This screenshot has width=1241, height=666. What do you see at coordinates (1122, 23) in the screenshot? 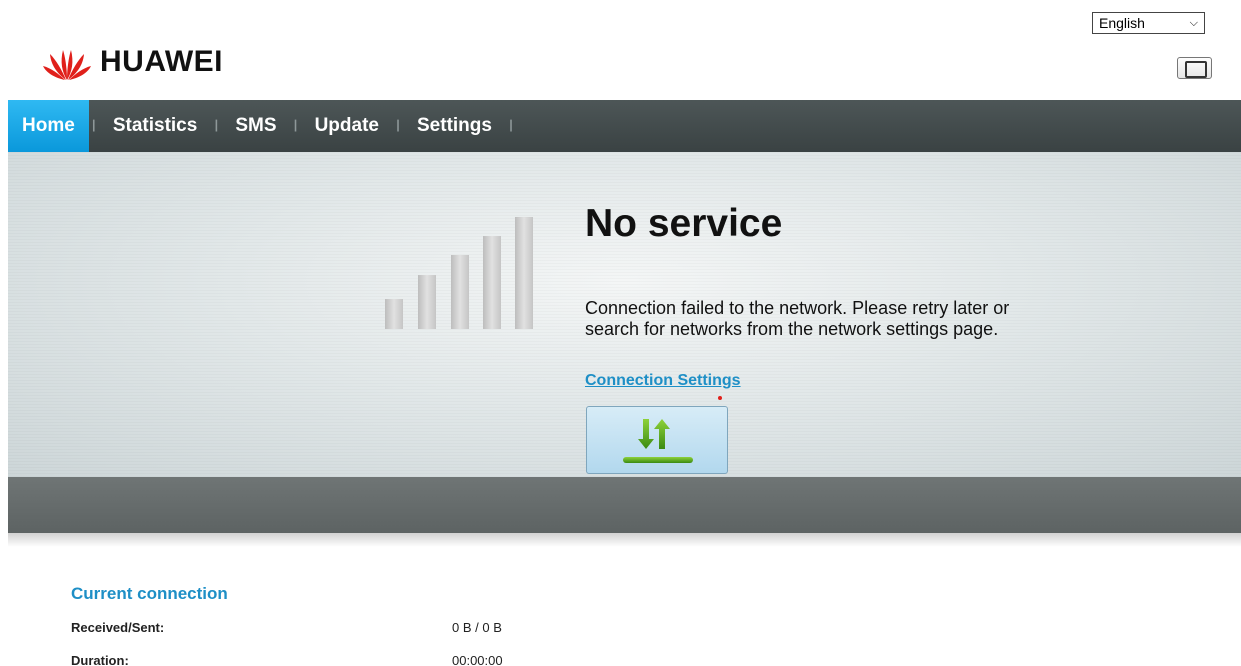
I see `language-selected: English` at bounding box center [1122, 23].